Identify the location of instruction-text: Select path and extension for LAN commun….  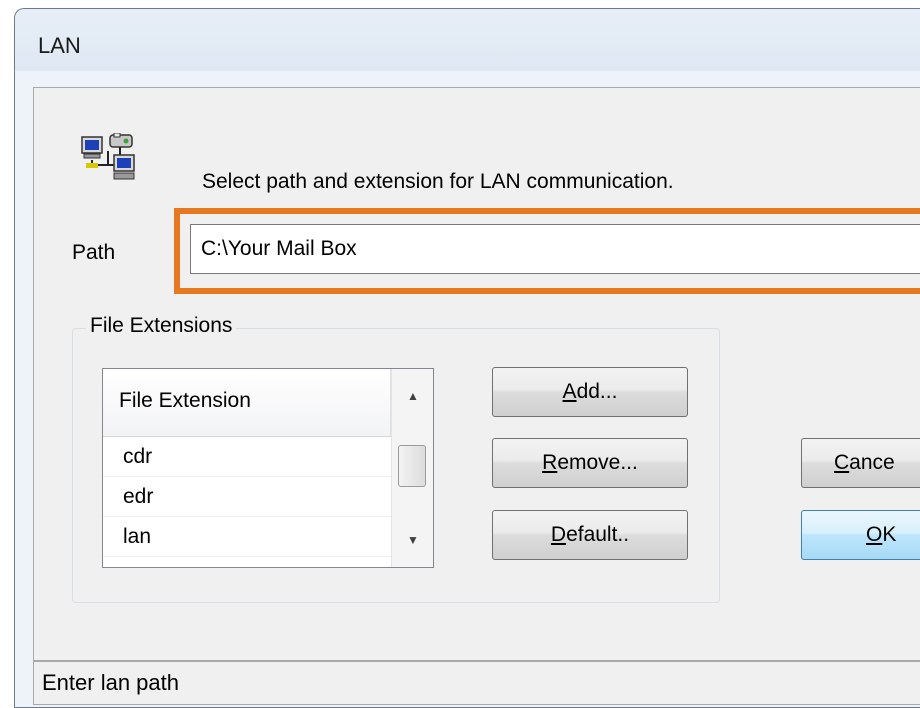
(438, 181).